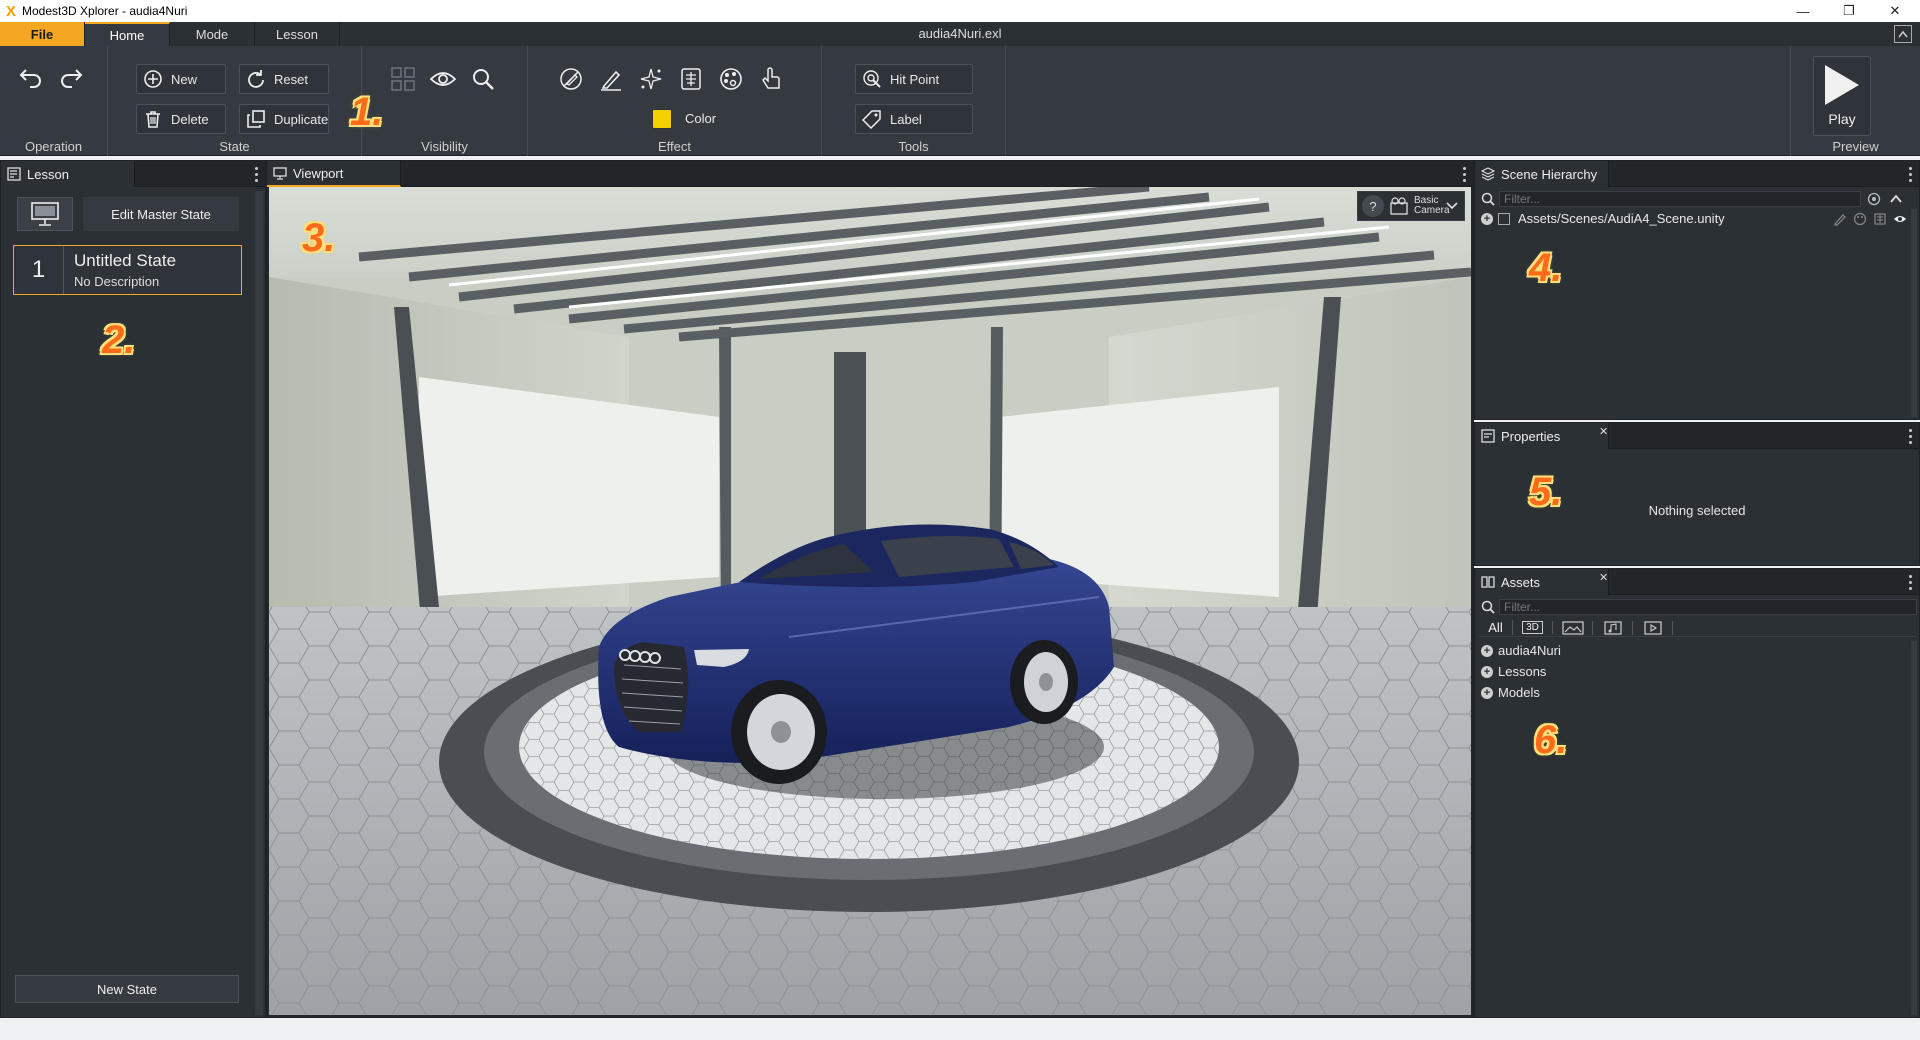 This screenshot has height=1040, width=1920. I want to click on asset-item-label: Lessons, so click(1522, 671).